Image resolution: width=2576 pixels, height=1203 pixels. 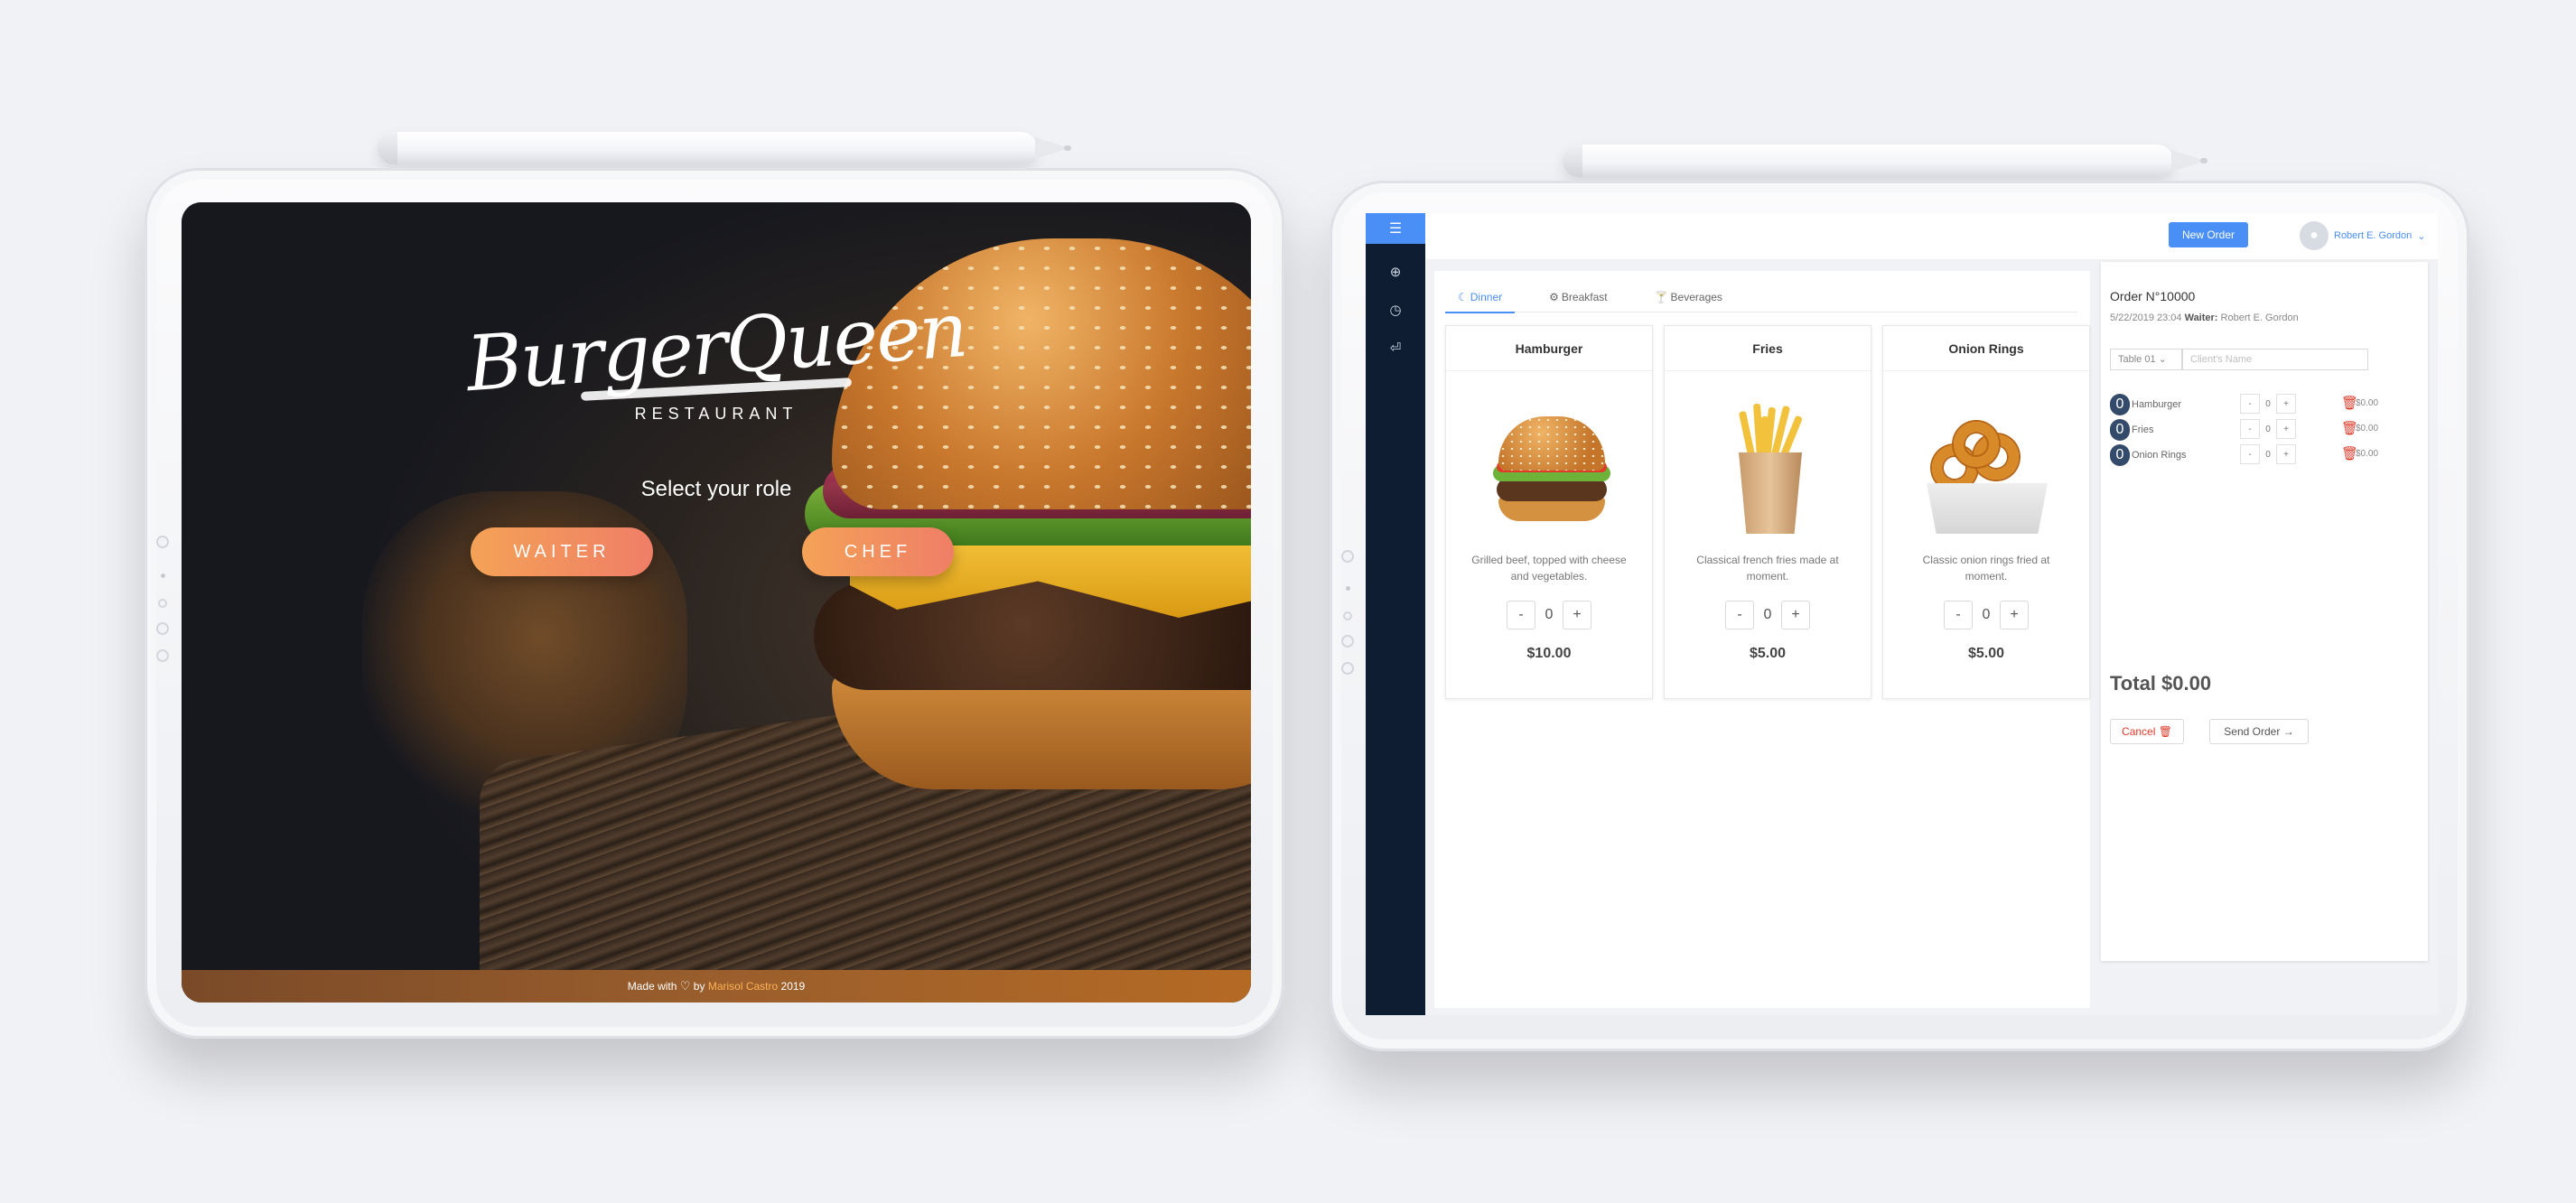 I want to click on item-name: Onion Rings, so click(x=2159, y=456).